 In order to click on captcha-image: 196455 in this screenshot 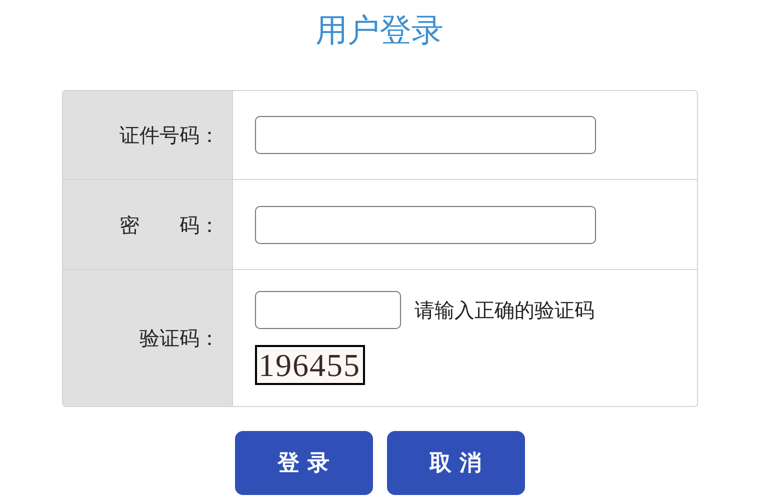, I will do `click(309, 365)`.